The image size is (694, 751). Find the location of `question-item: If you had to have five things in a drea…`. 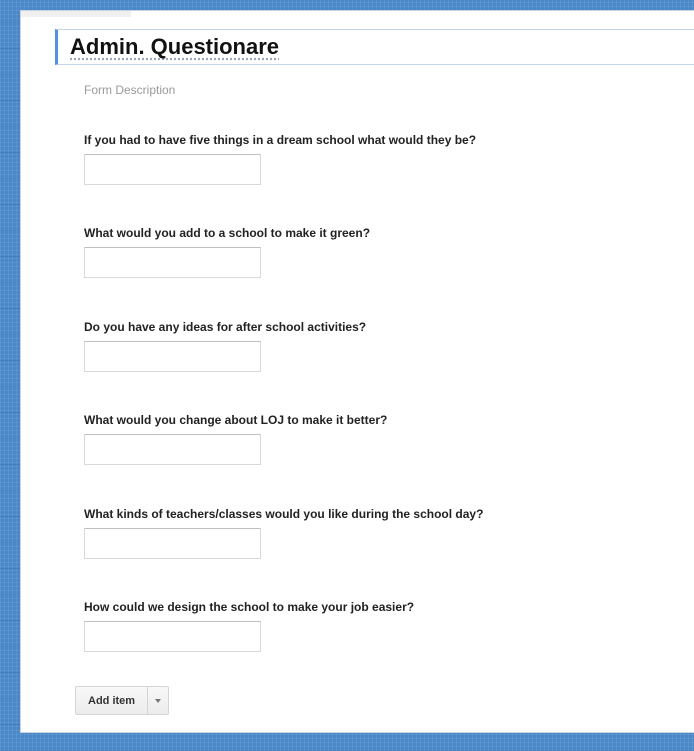

question-item: If you had to have five things in a drea… is located at coordinates (280, 159).